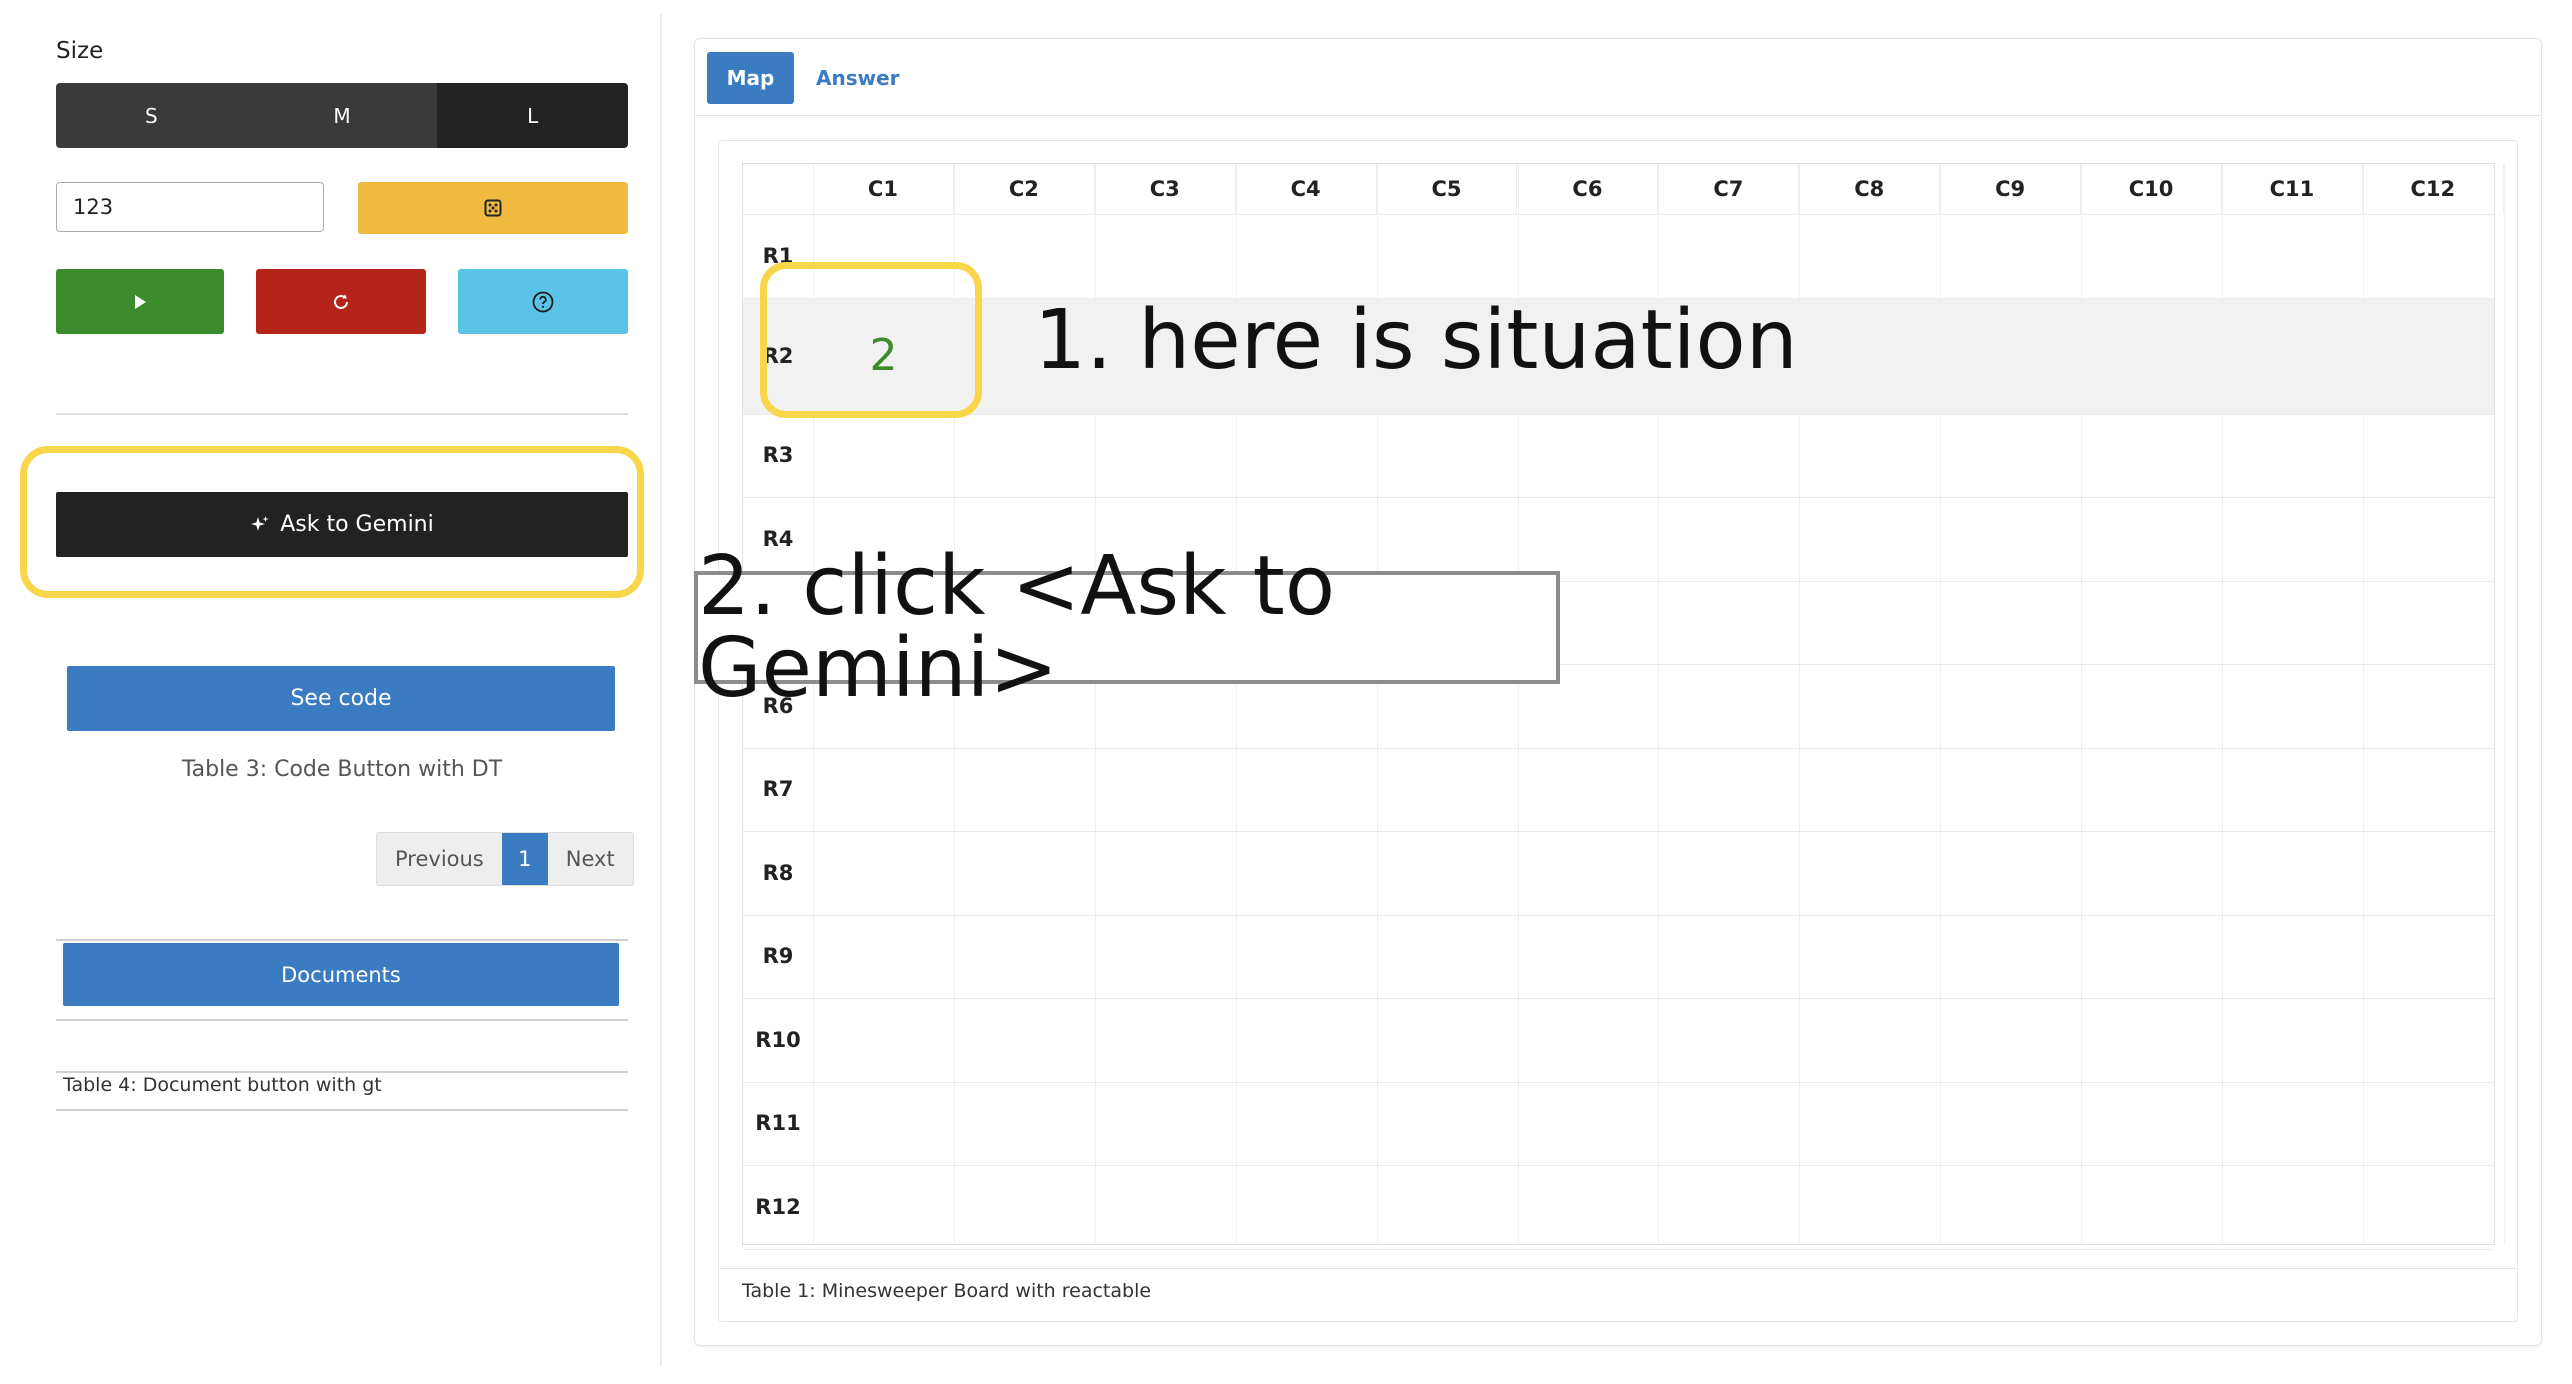 Image resolution: width=2572 pixels, height=1384 pixels. Describe the element at coordinates (1024, 790) in the screenshot. I see `board-cell-r7-c2` at that location.